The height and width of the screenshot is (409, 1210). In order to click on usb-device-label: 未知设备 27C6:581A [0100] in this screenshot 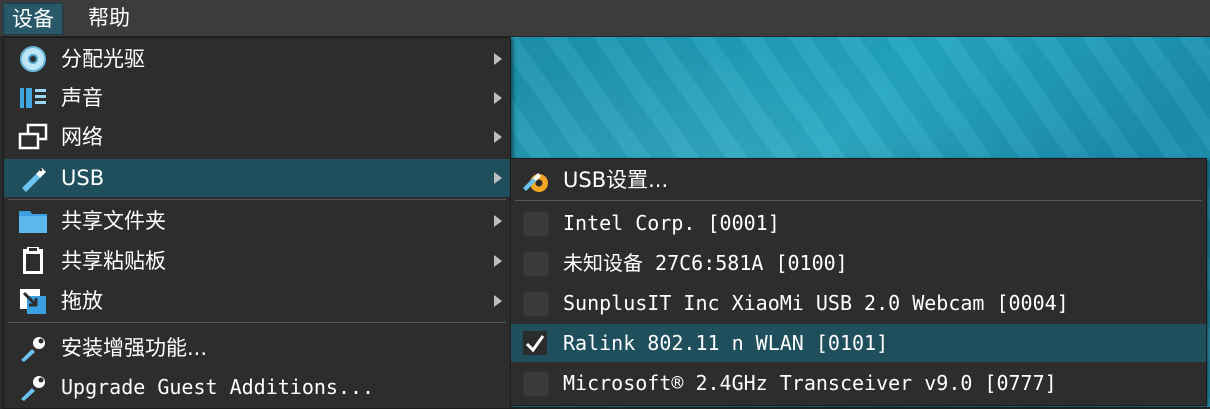, I will do `click(705, 263)`.